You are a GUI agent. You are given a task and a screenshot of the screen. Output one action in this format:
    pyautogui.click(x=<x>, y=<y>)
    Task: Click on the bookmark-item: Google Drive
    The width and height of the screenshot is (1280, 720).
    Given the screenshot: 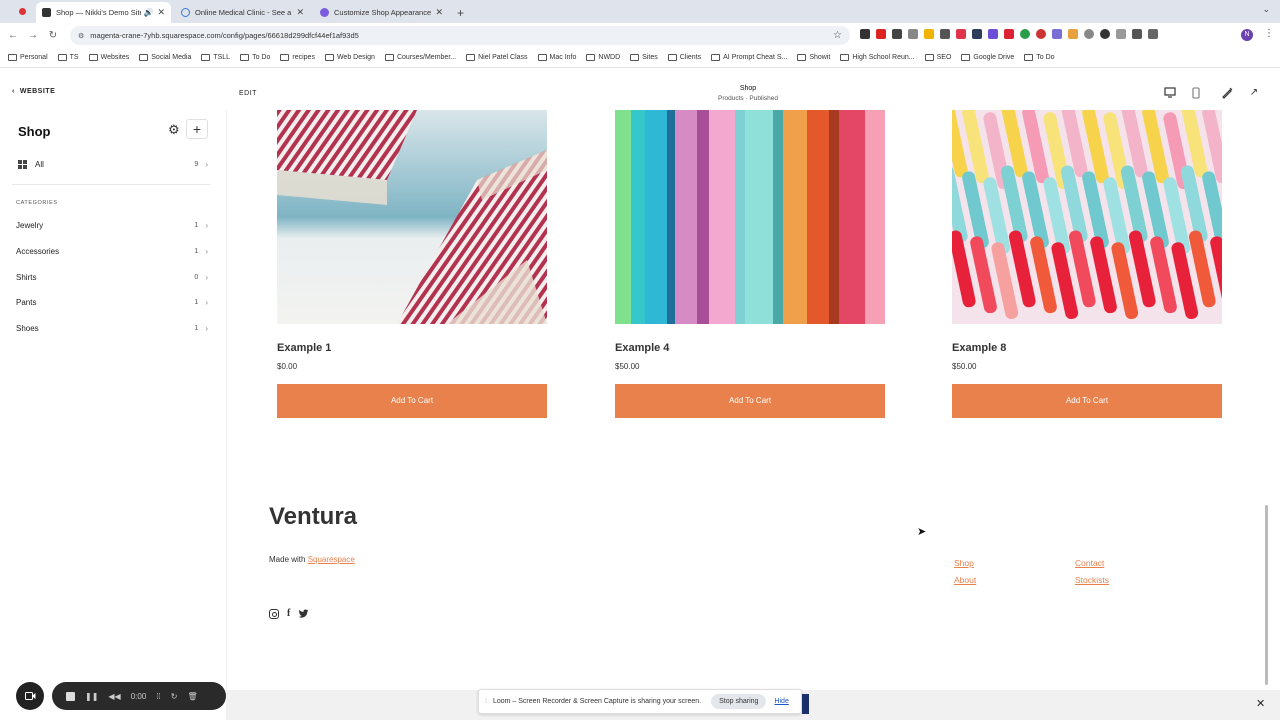 What is the action you would take?
    pyautogui.click(x=987, y=57)
    